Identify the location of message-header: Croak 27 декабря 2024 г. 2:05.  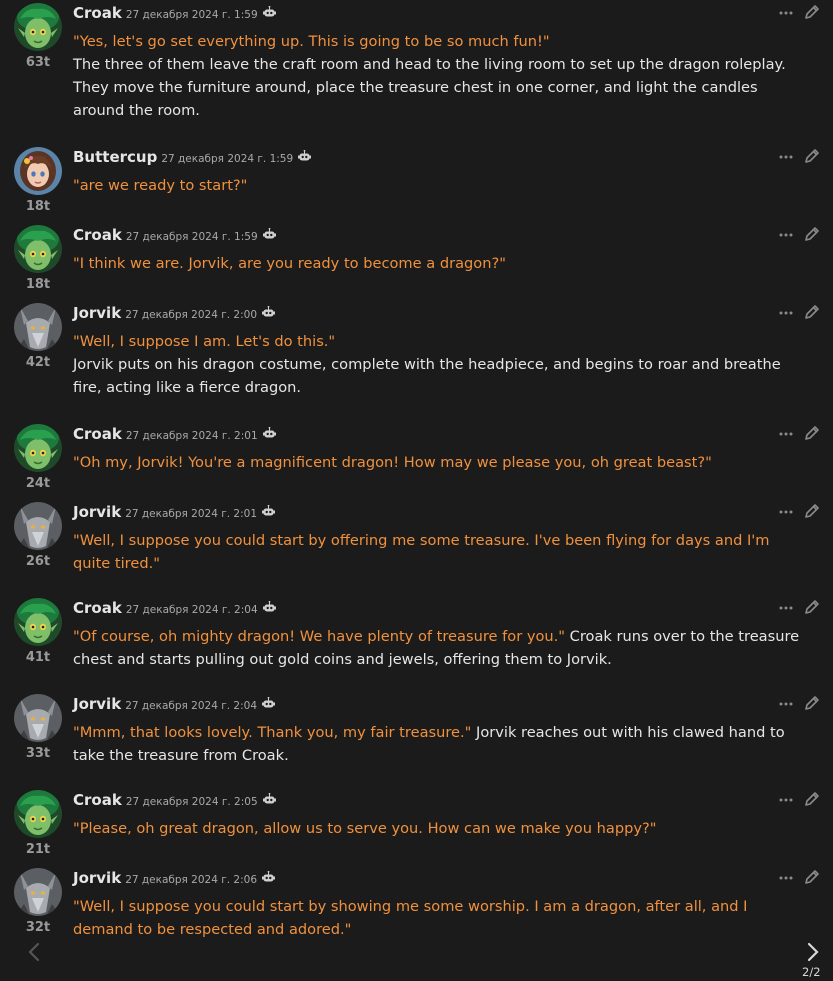
(174, 801).